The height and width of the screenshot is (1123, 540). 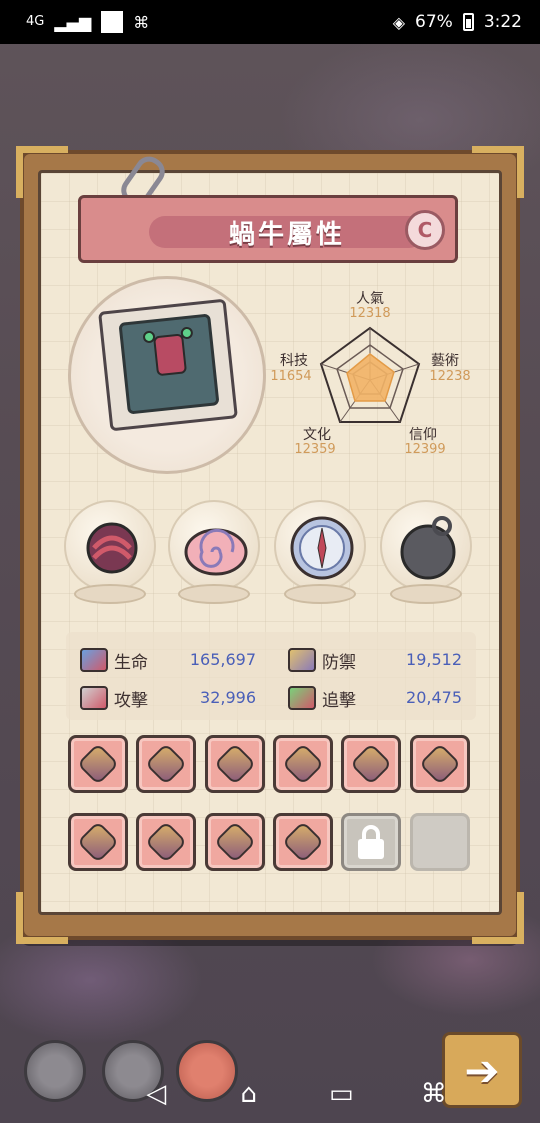 What do you see at coordinates (434, 697) in the screenshot?
I see `stat-pursuit-value: 20,475` at bounding box center [434, 697].